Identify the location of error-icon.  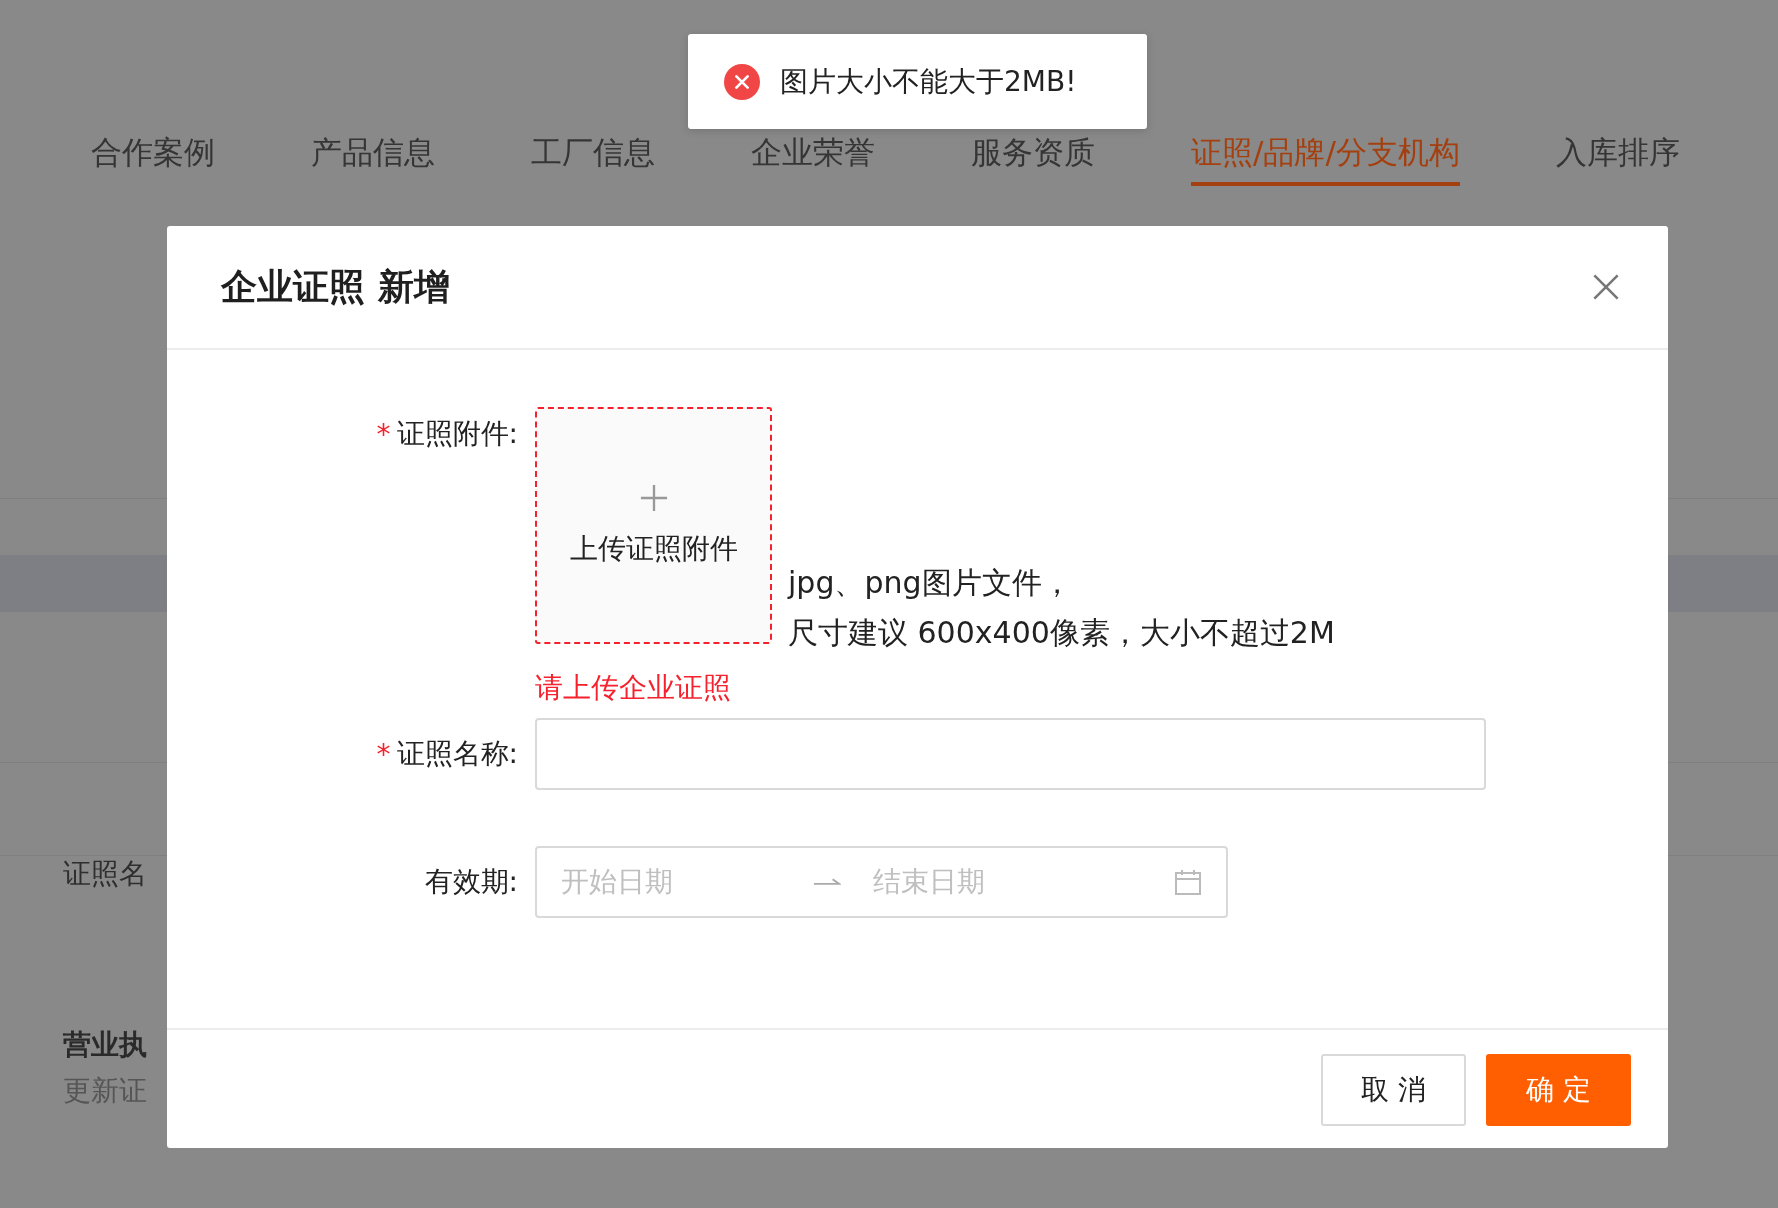
(742, 81).